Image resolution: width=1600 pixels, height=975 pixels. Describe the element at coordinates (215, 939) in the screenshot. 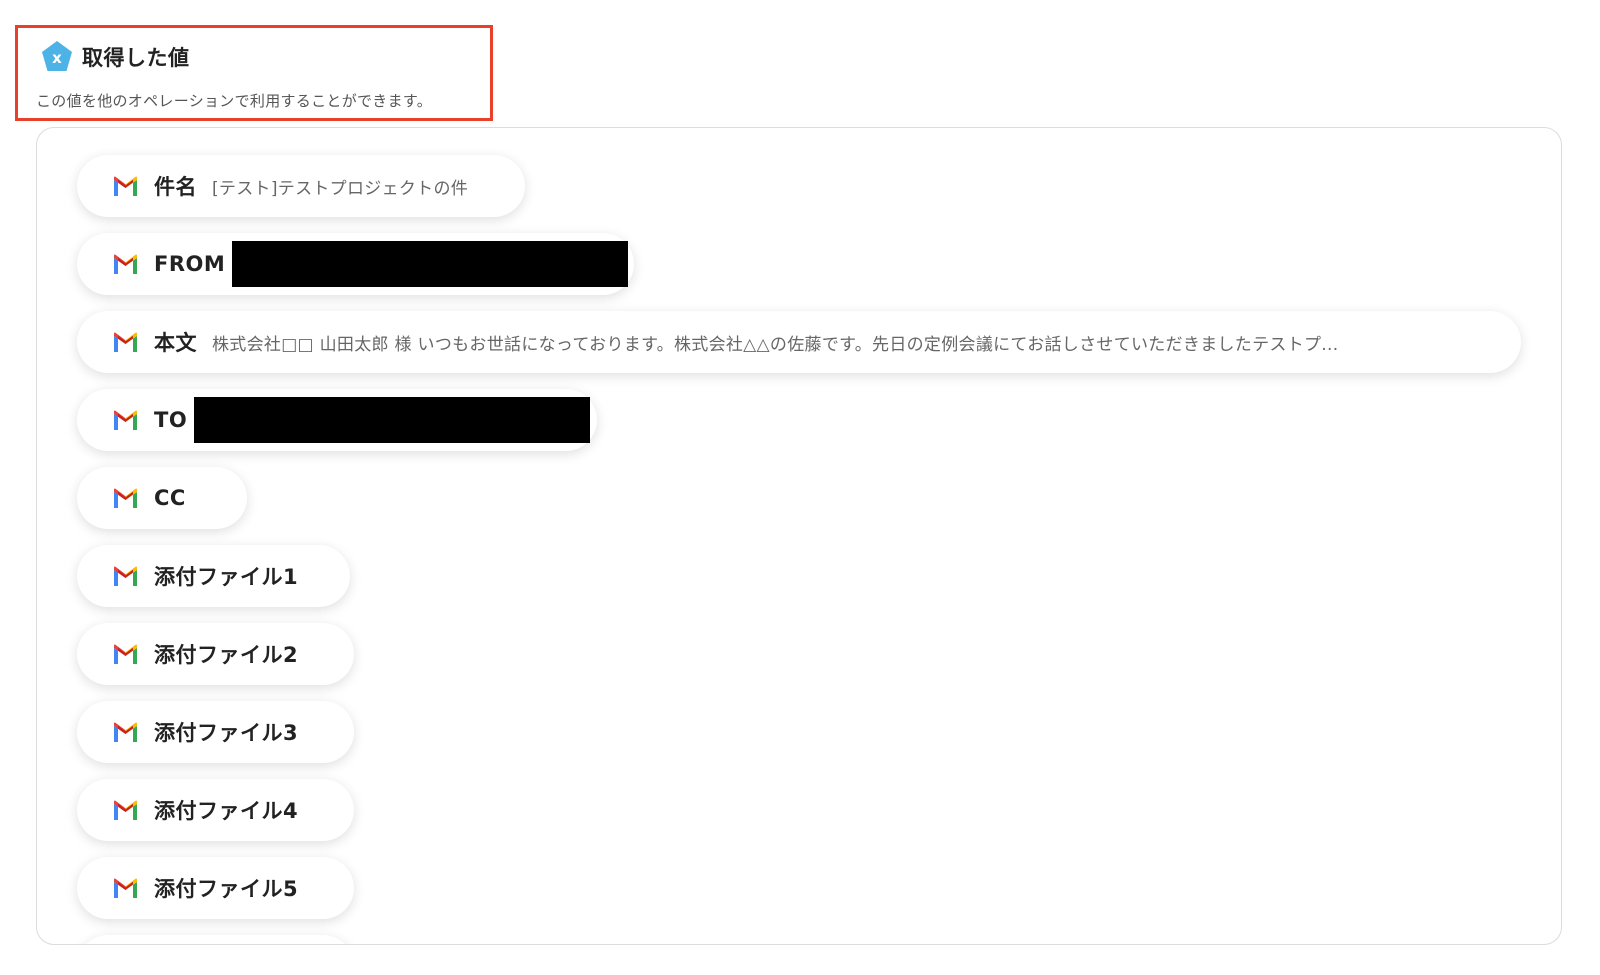

I see `value-pill-partial` at that location.